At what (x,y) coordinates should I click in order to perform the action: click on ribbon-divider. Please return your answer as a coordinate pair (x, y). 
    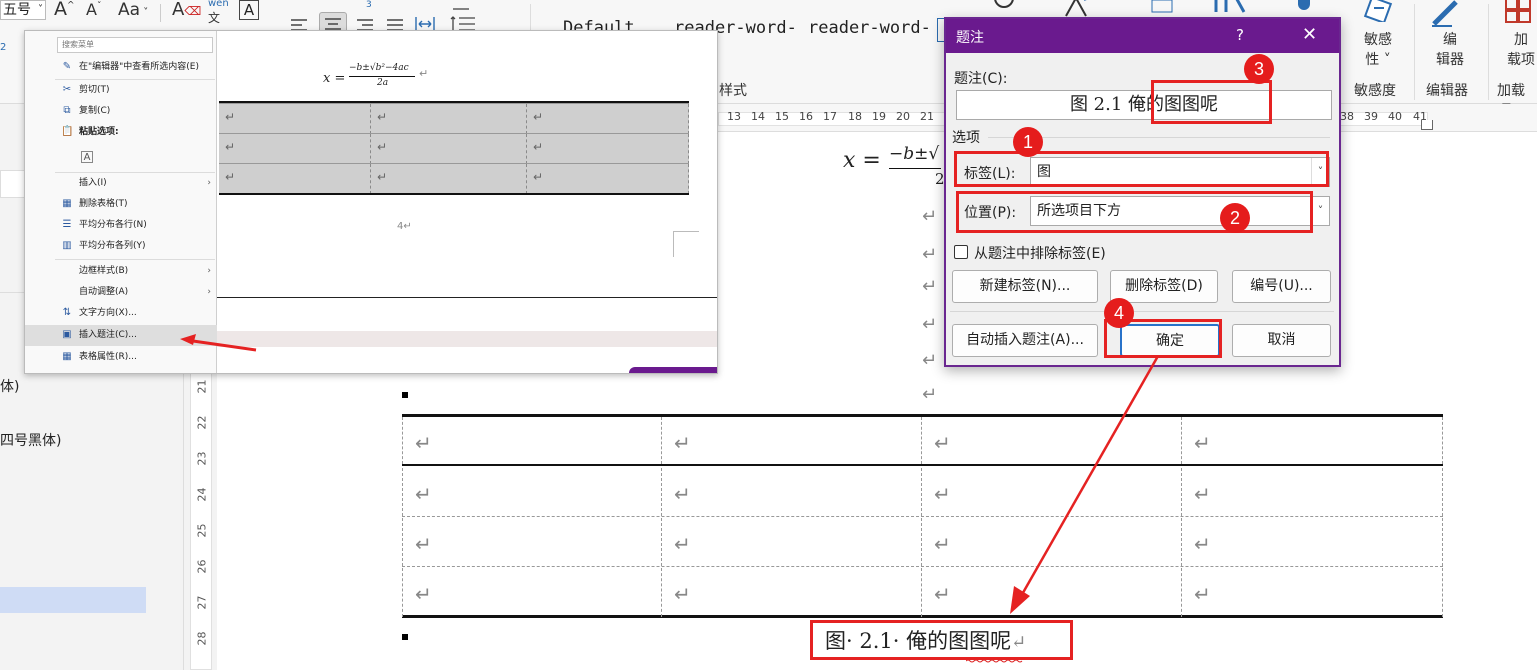
    Looking at the image, I should click on (160, 13).